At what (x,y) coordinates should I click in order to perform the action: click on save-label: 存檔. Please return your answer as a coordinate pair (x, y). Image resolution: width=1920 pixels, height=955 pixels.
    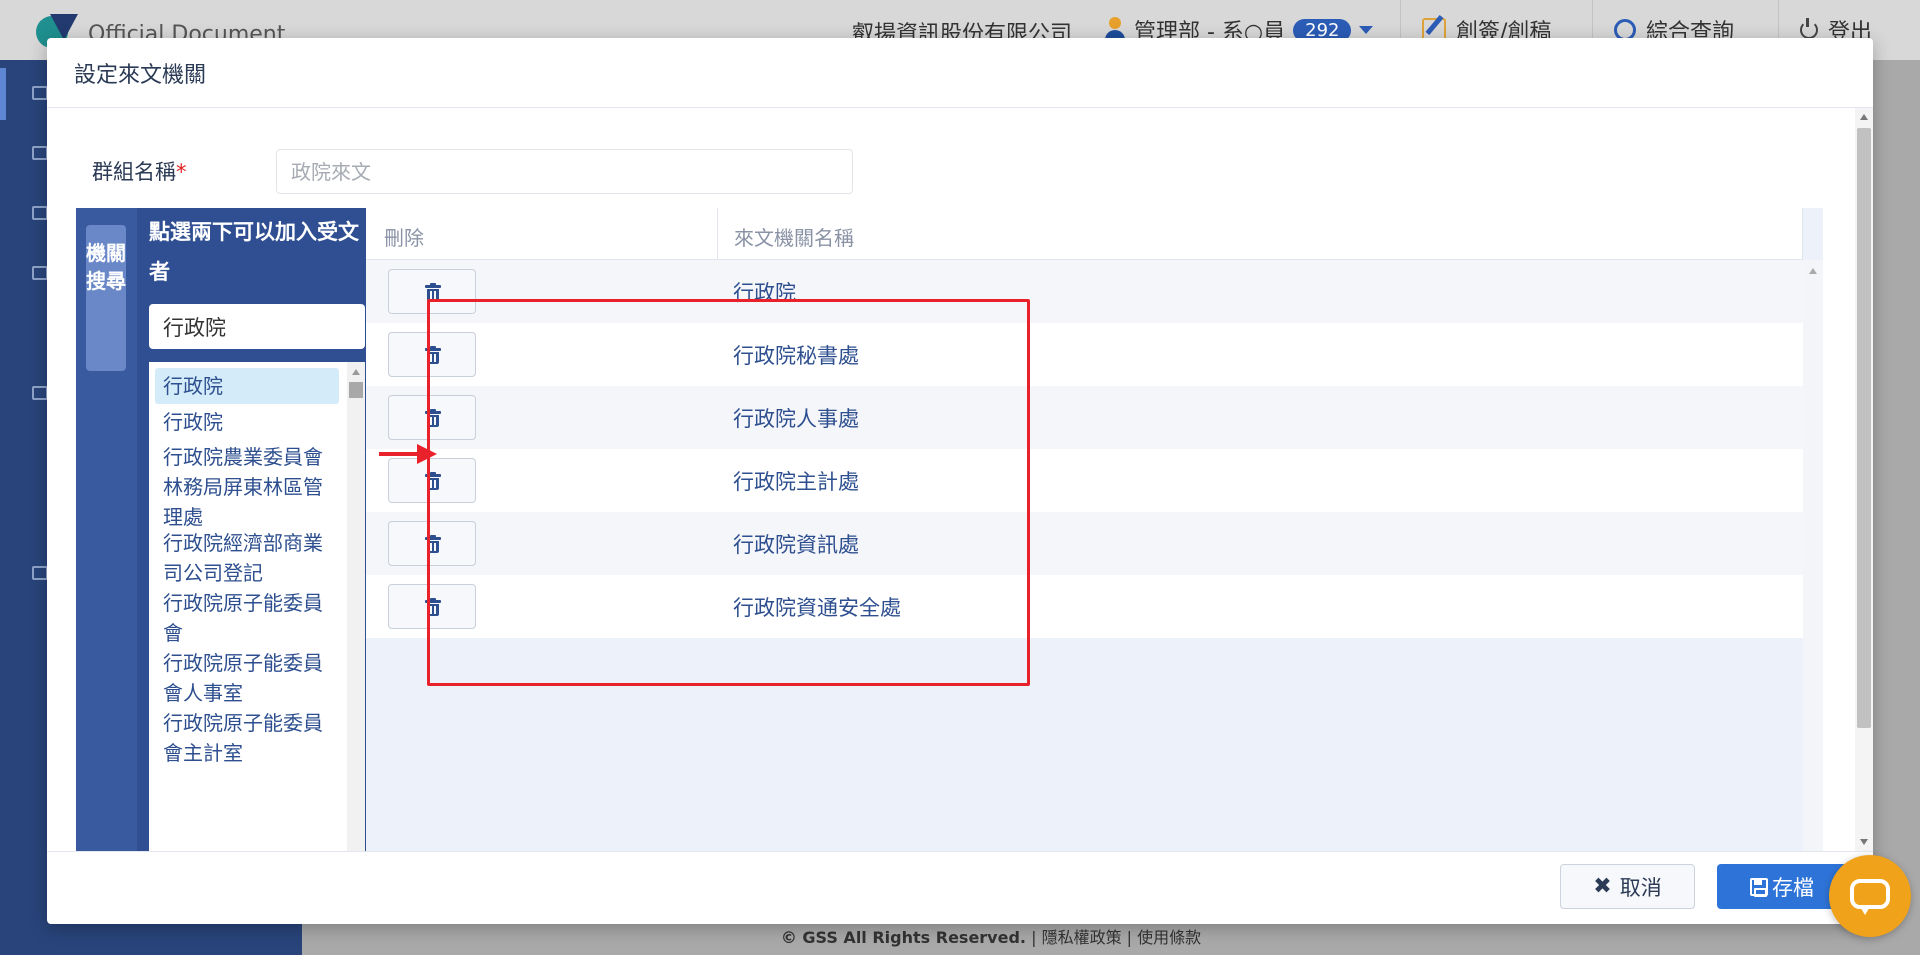
    Looking at the image, I should click on (1793, 887).